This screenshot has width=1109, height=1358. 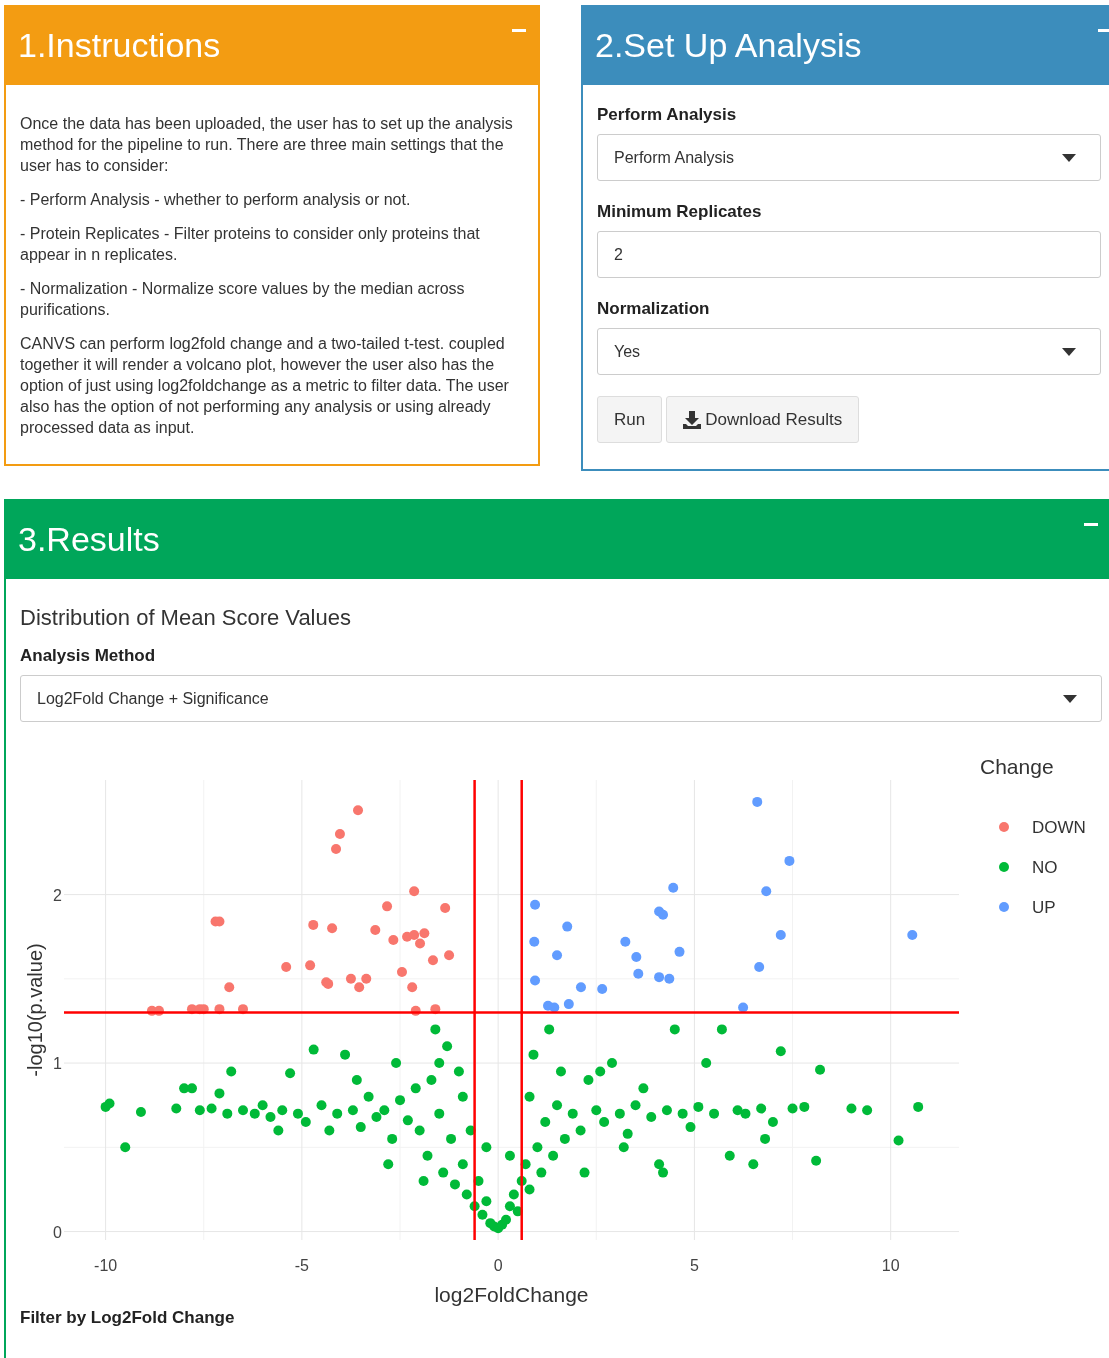 I want to click on download-button: Download Results, so click(x=763, y=419).